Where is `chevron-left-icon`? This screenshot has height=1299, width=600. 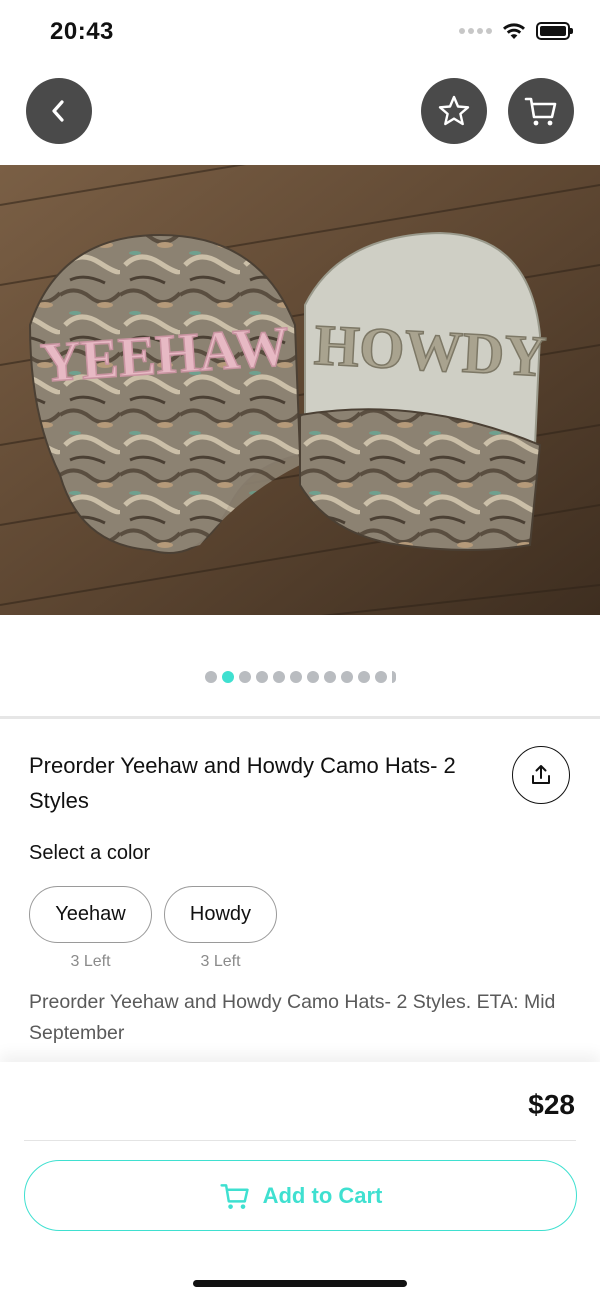 chevron-left-icon is located at coordinates (58, 111).